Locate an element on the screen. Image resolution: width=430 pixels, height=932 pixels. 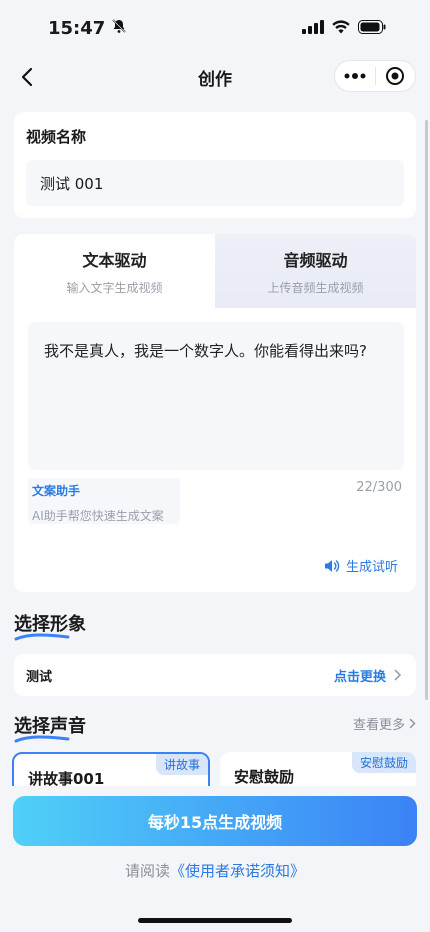
agreement-notice: 请阅读《使用者承诺须知》 is located at coordinates (215, 870).